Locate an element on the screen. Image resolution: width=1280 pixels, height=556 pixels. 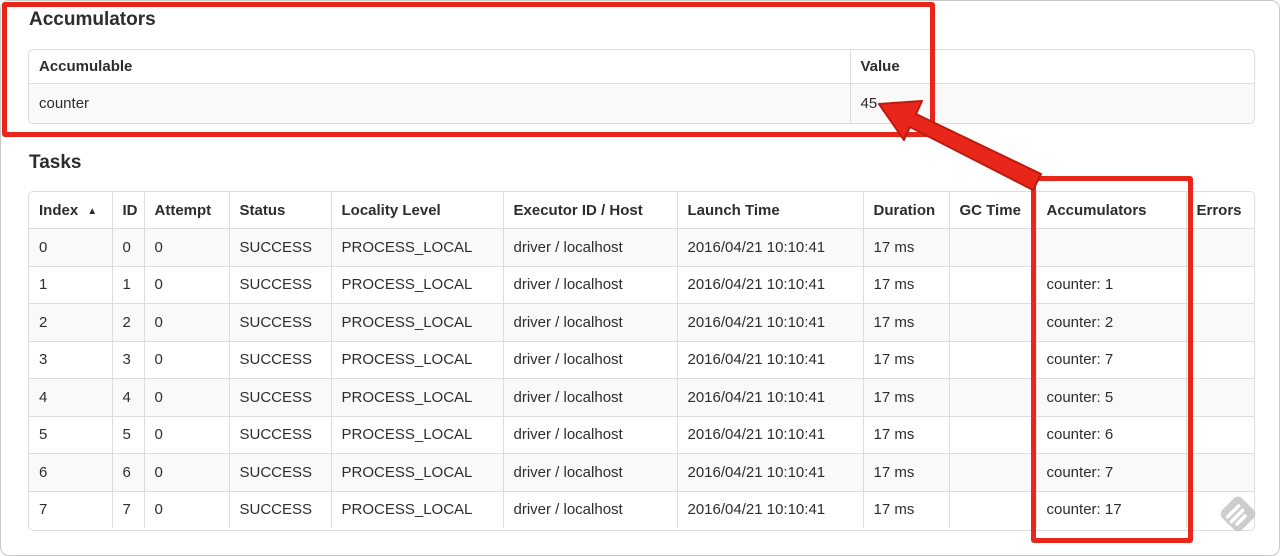
column-header-label: Errors is located at coordinates (1219, 210).